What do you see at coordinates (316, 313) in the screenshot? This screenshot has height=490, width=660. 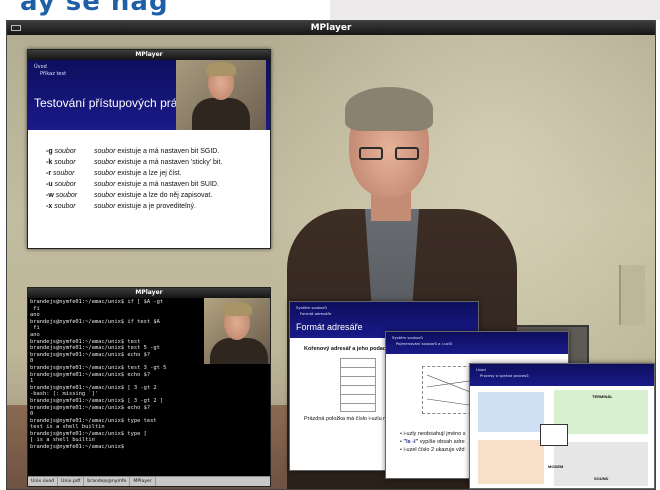 I see `card-breadcrumb: Formát adresáře` at bounding box center [316, 313].